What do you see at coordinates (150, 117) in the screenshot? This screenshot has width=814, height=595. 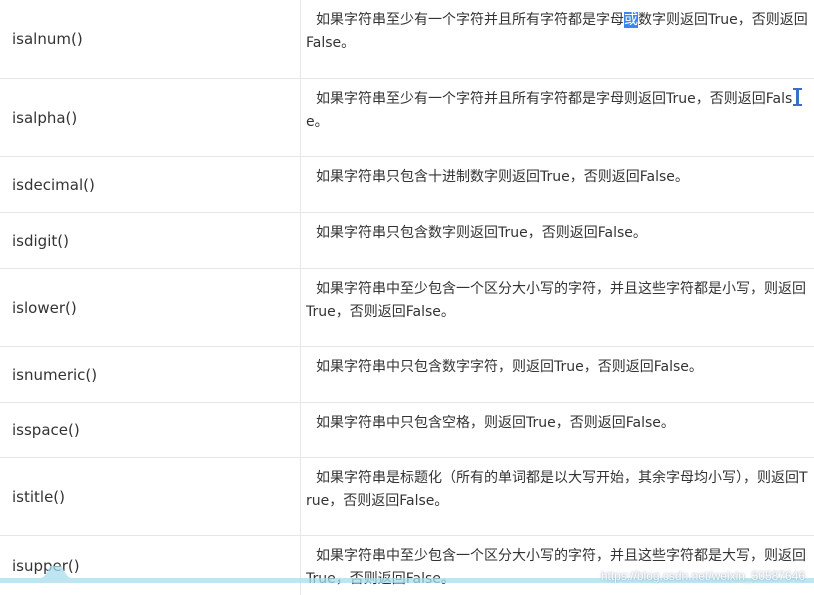 I see `method-name: isalpha()` at bounding box center [150, 117].